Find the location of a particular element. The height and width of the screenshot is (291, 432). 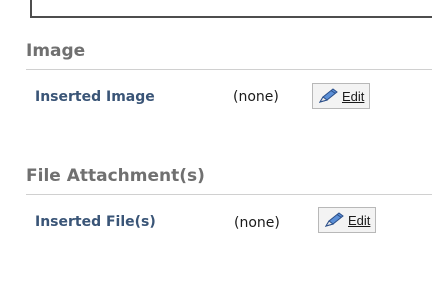

edit-image-button: Edit is located at coordinates (341, 96).